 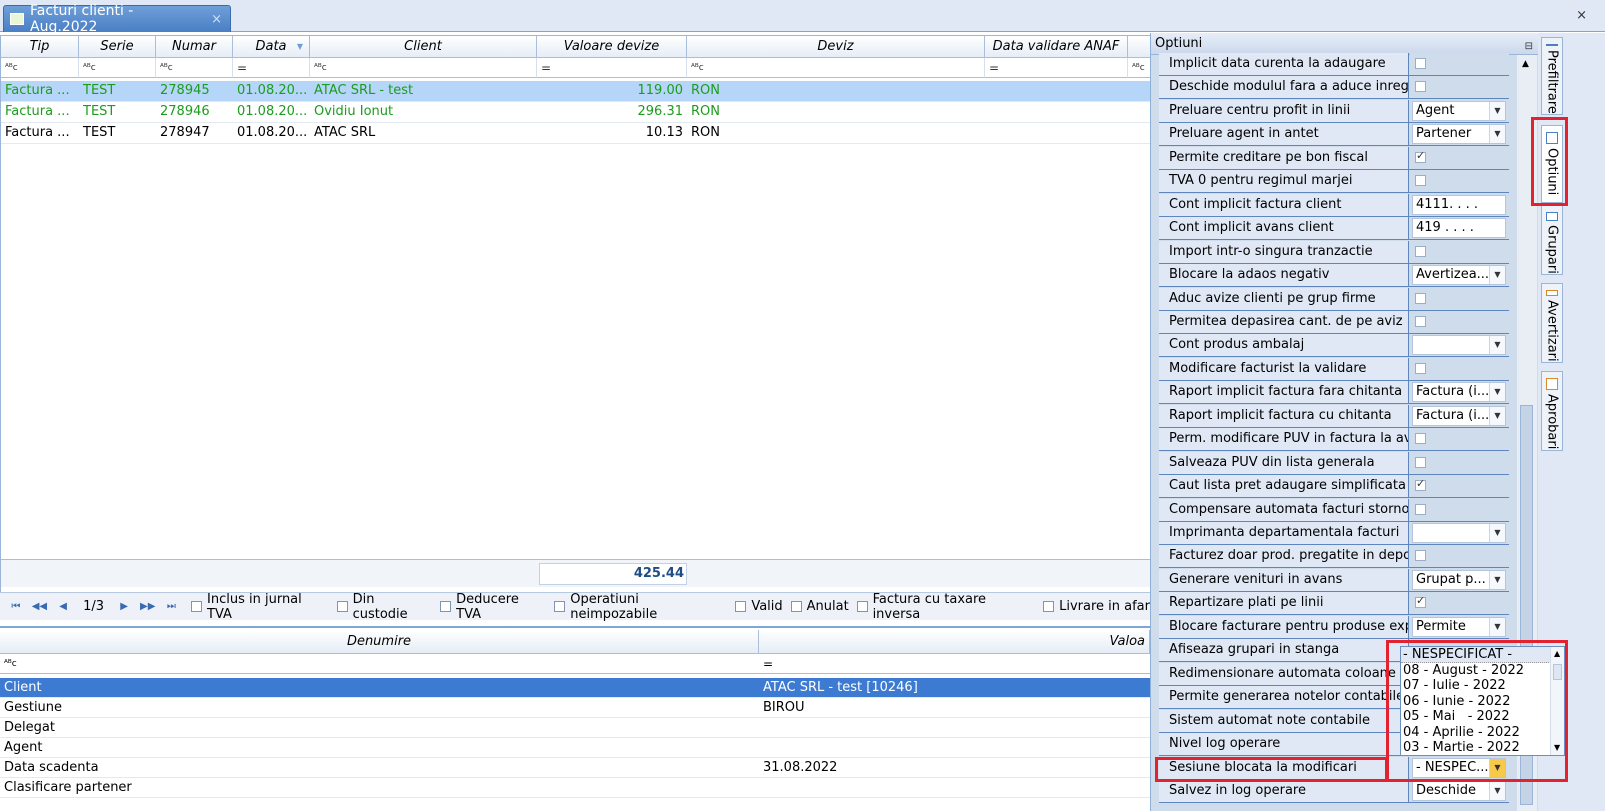 I want to click on option-row: Permitea depasirea cant. de pe aviz, so click(x=1334, y=322).